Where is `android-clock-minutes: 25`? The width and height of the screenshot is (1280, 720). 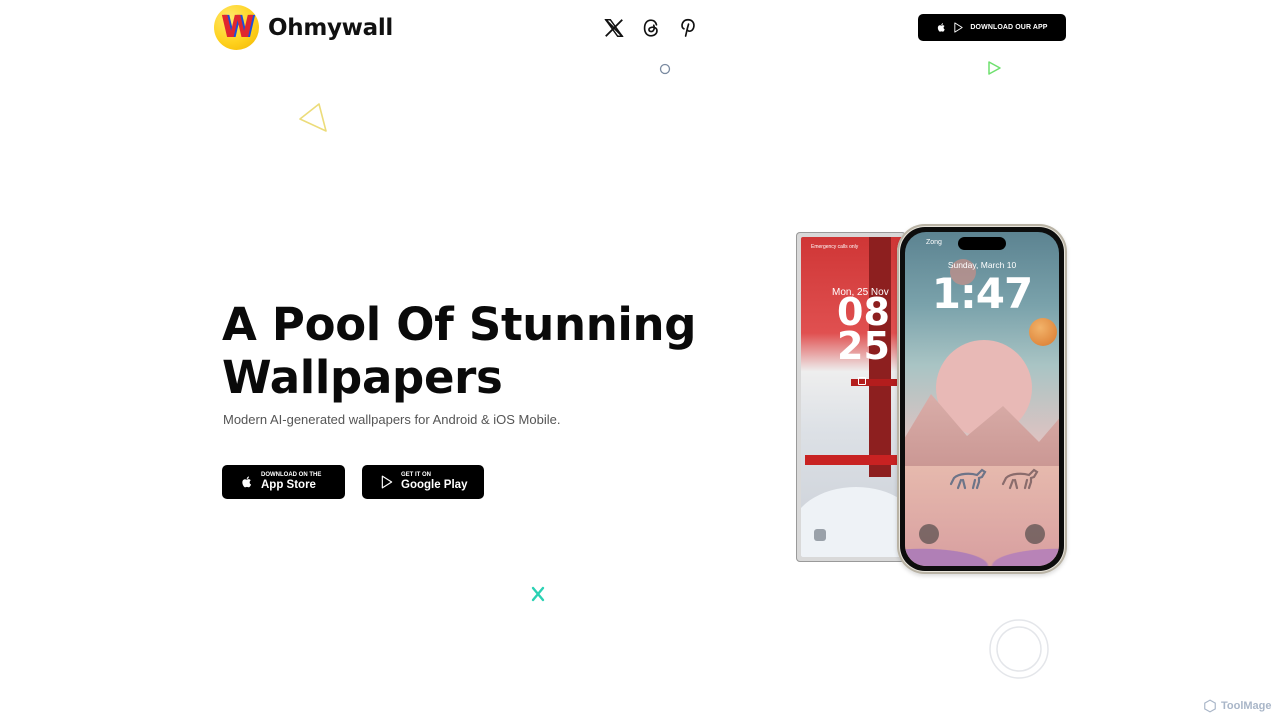 android-clock-minutes: 25 is located at coordinates (863, 346).